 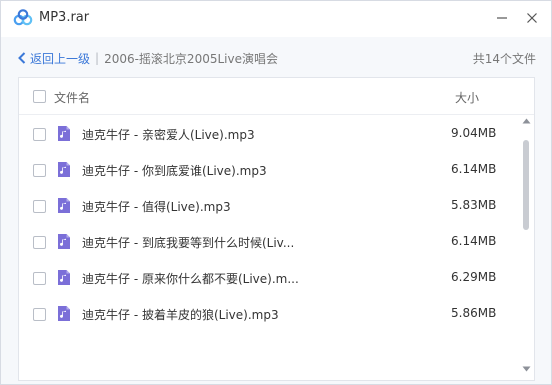 I want to click on file-count: 共14个文件, so click(x=504, y=59).